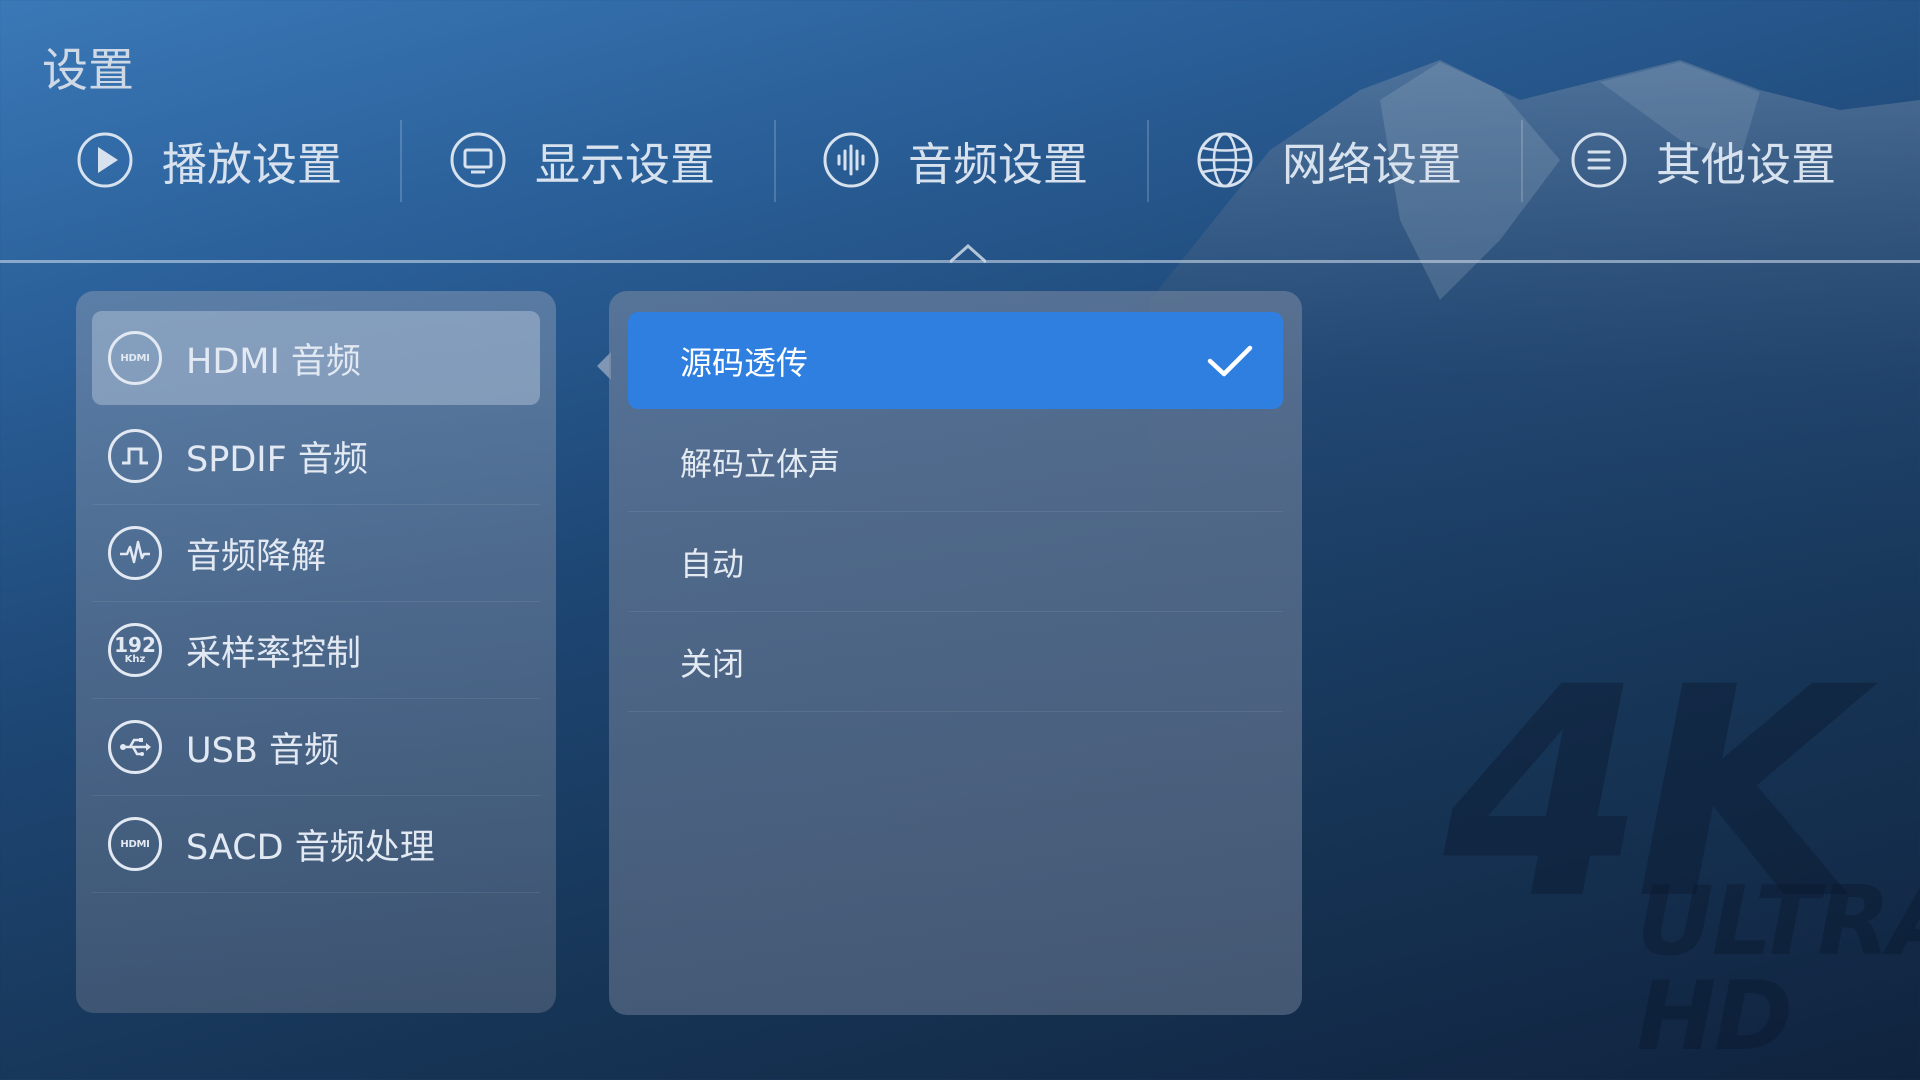 The width and height of the screenshot is (1920, 1080). I want to click on tab-audio: 音频设置, so click(955, 160).